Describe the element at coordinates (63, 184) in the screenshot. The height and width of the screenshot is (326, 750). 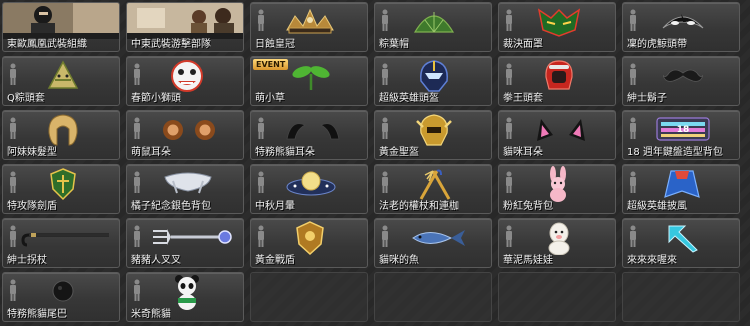
I see `shield-icon` at that location.